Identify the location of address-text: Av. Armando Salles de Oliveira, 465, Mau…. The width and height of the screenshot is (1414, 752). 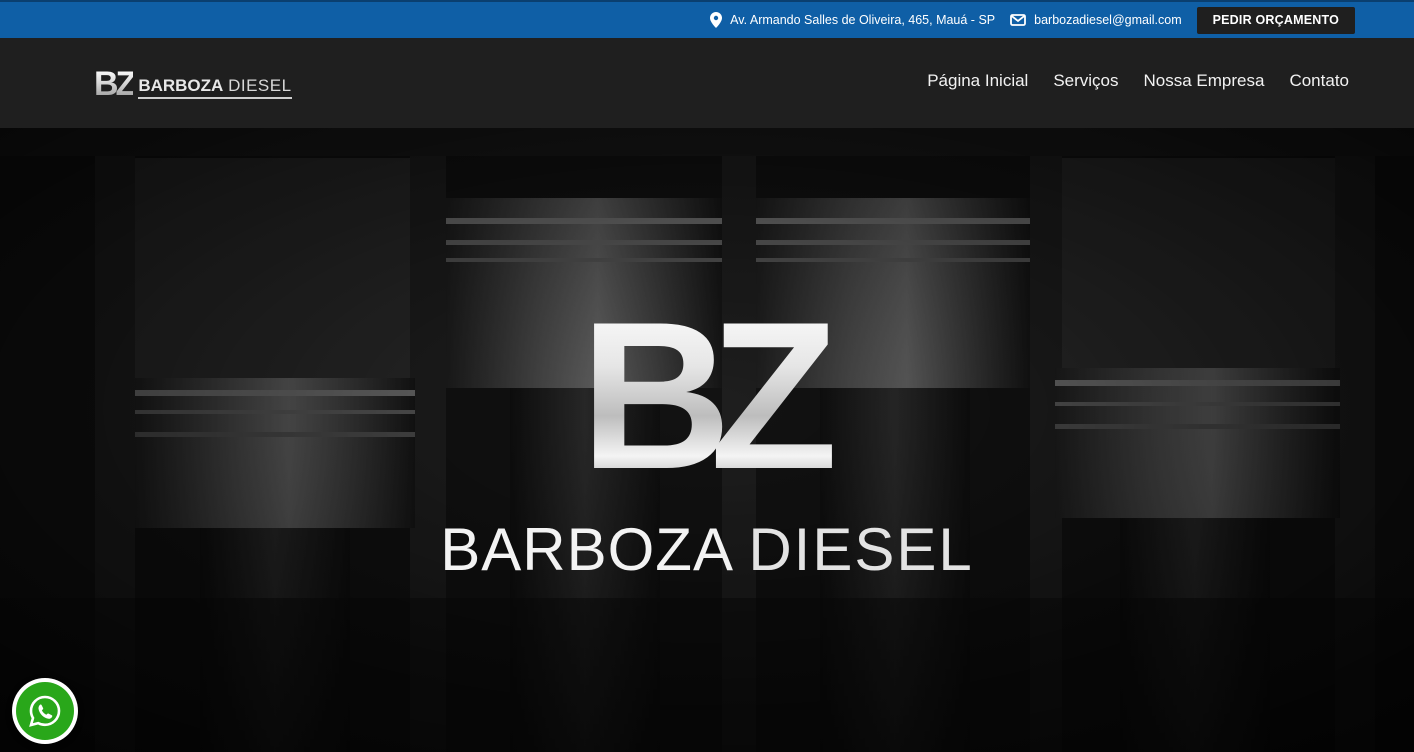
(863, 20).